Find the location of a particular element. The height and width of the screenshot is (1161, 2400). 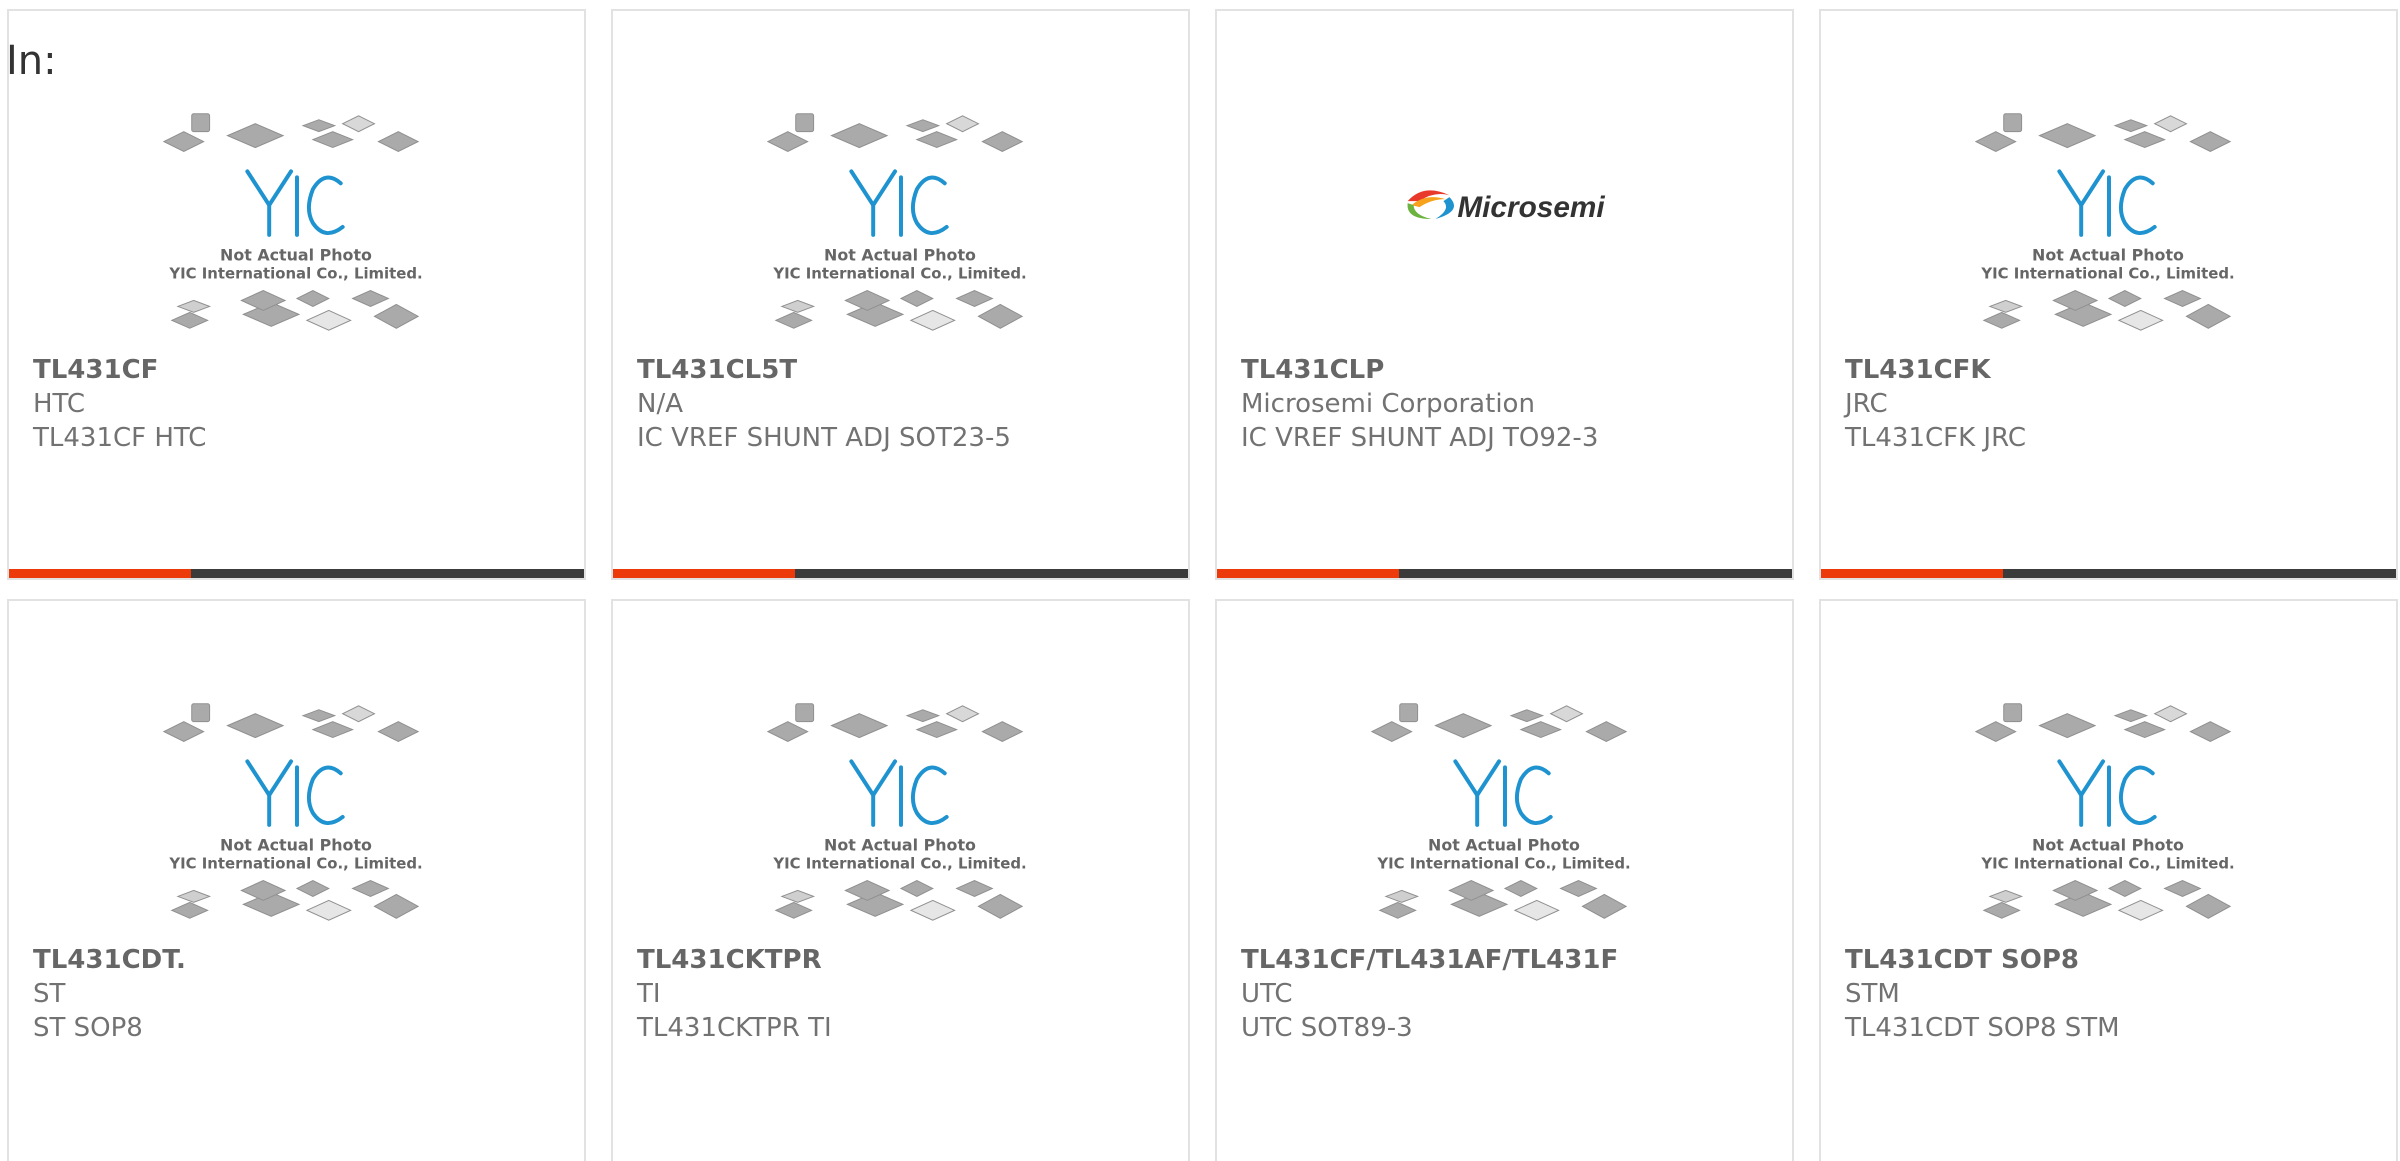

product-brand: Microsemi Corporation is located at coordinates (1388, 404).